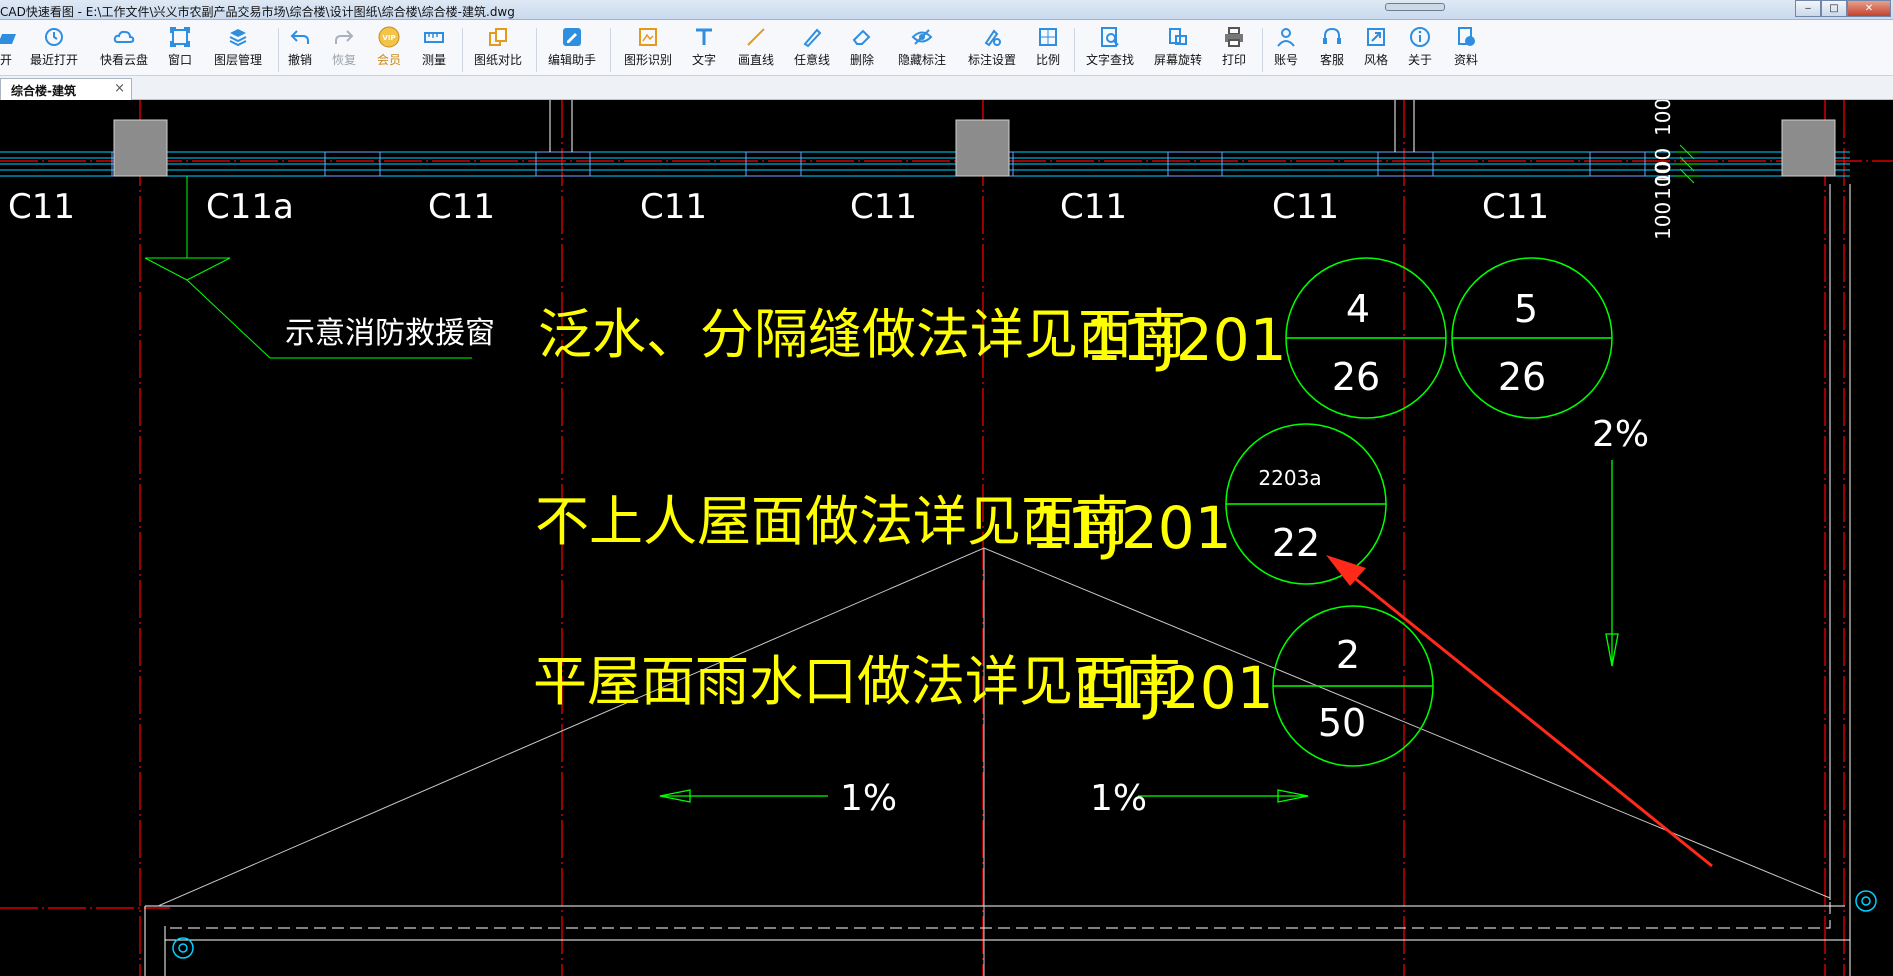  I want to click on slope-label: 2%, so click(1620, 434).